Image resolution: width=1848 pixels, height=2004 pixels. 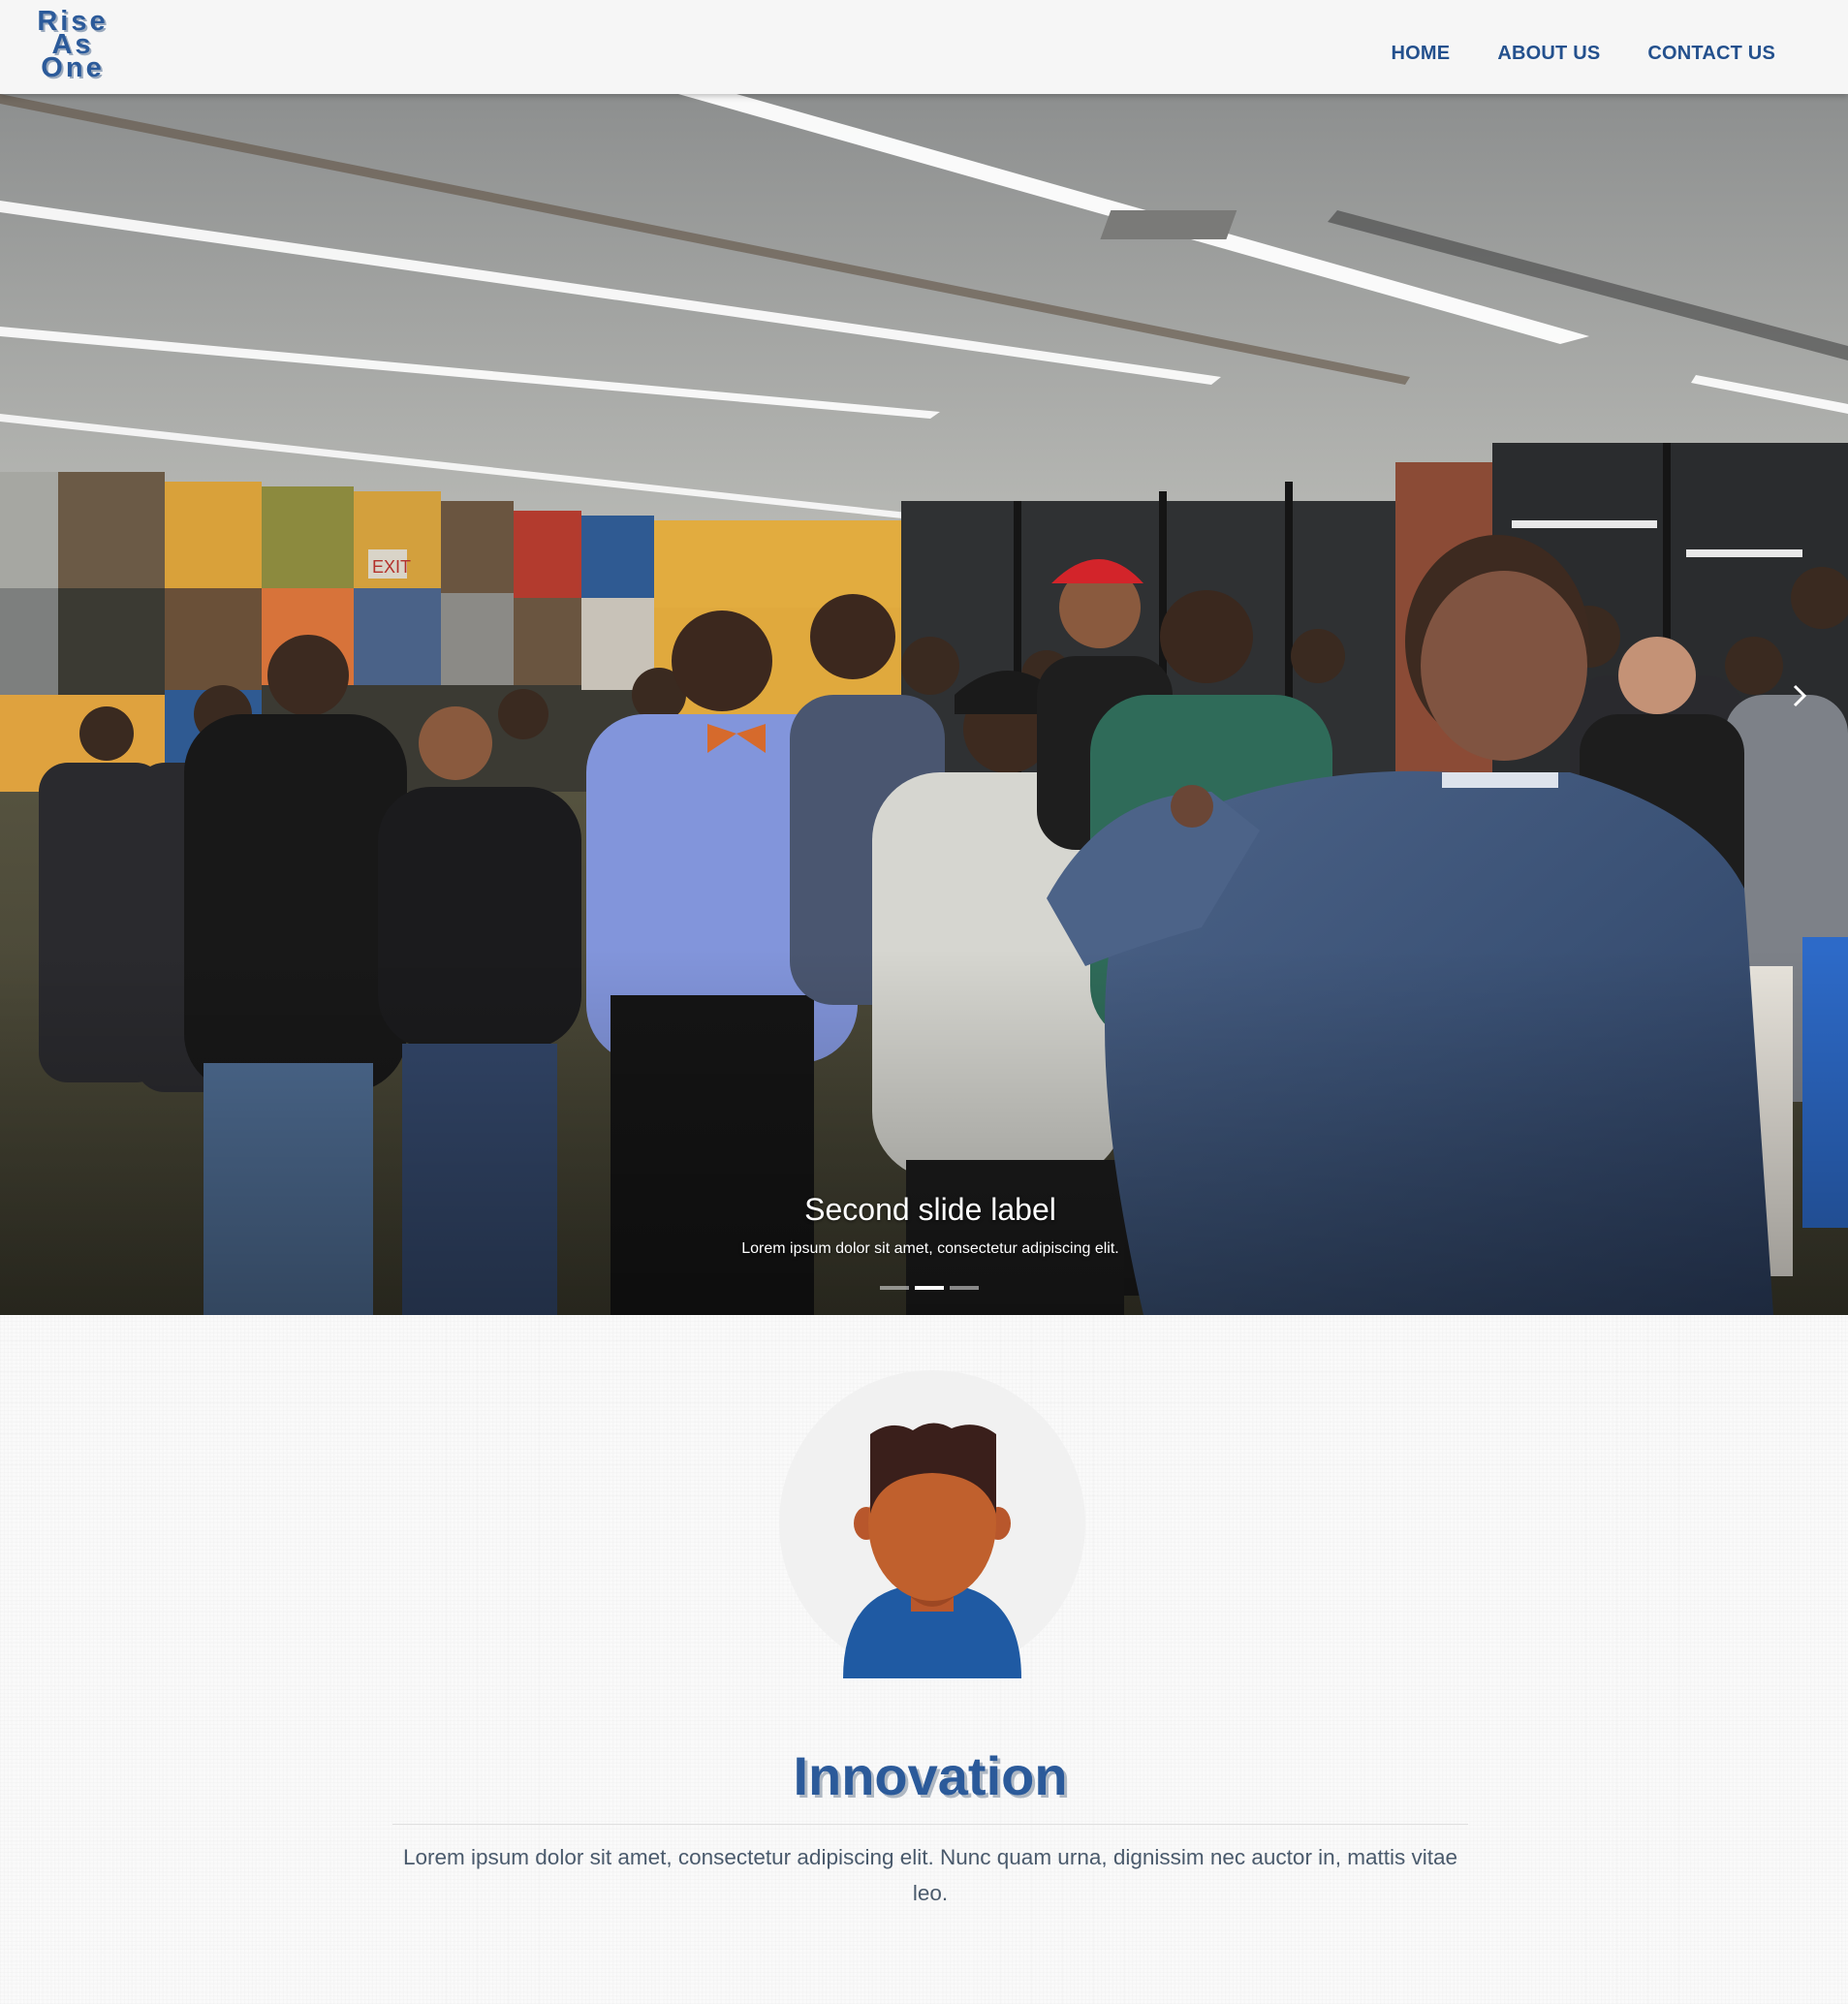 I want to click on carousel-indicators, so click(x=929, y=1288).